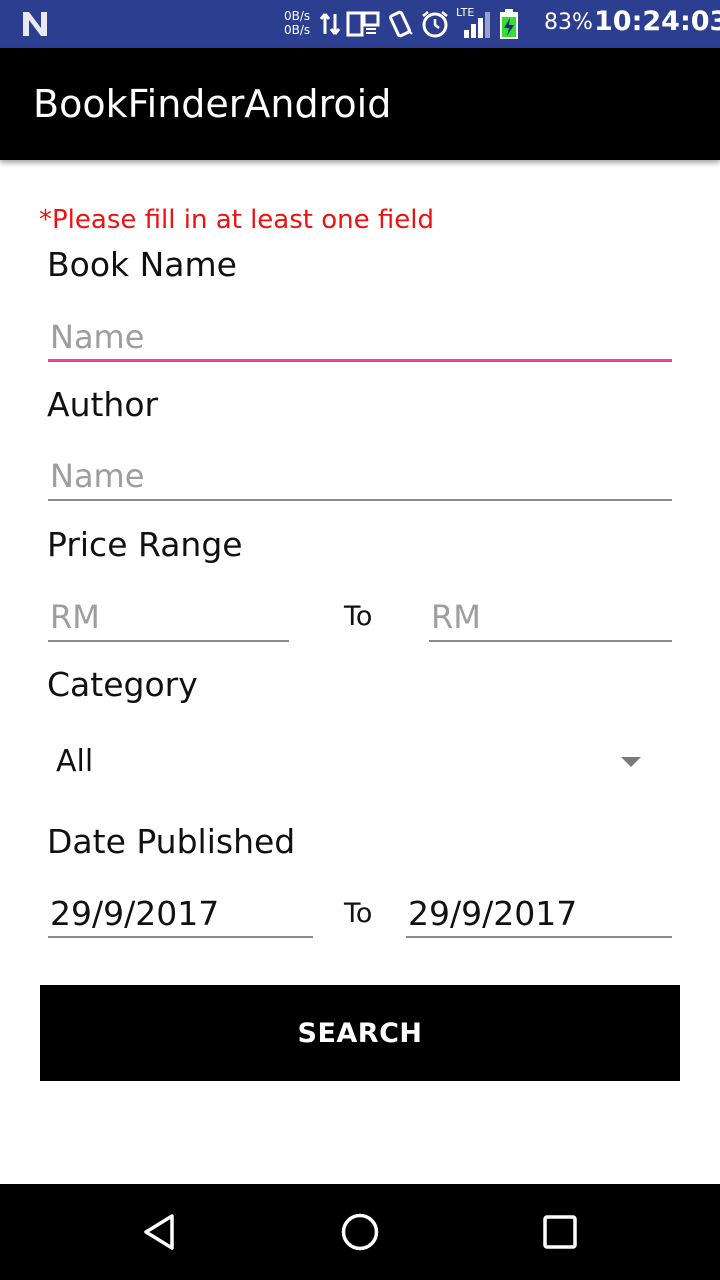 The width and height of the screenshot is (720, 1280). What do you see at coordinates (75, 761) in the screenshot?
I see `category-selected-value: All` at bounding box center [75, 761].